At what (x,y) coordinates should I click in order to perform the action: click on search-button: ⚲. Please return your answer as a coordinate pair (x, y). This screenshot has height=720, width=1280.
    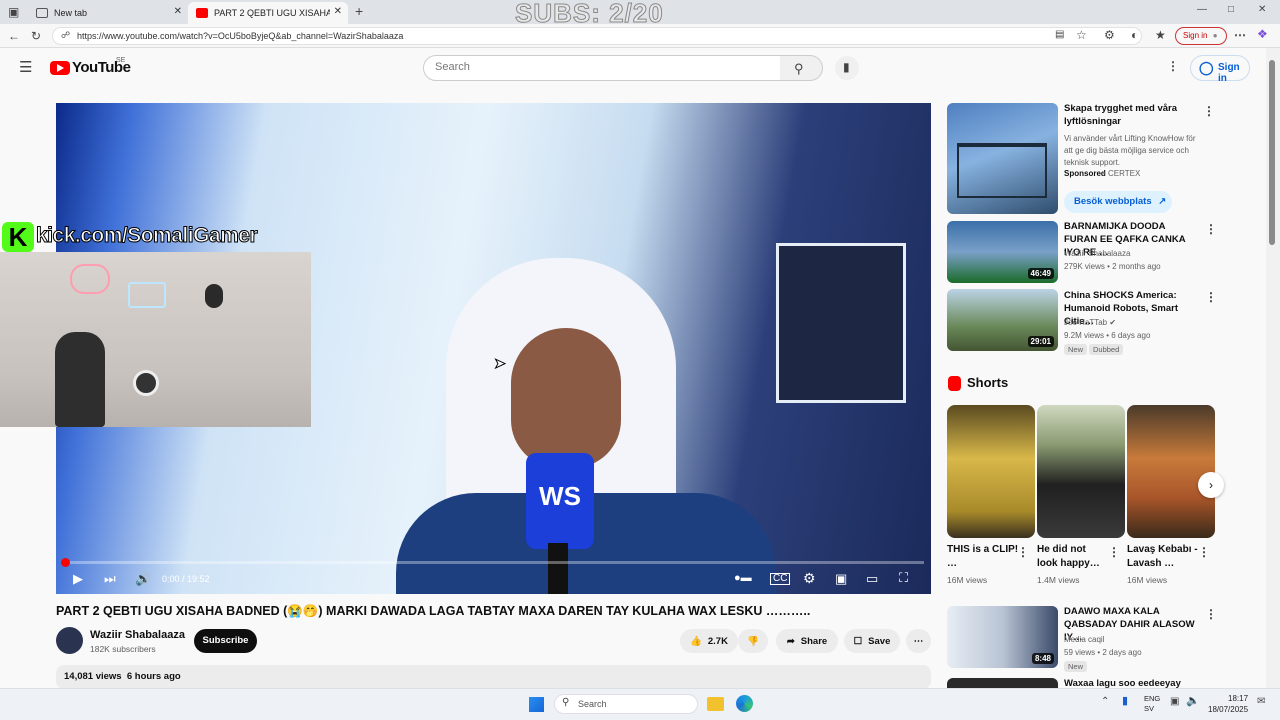
    Looking at the image, I should click on (801, 68).